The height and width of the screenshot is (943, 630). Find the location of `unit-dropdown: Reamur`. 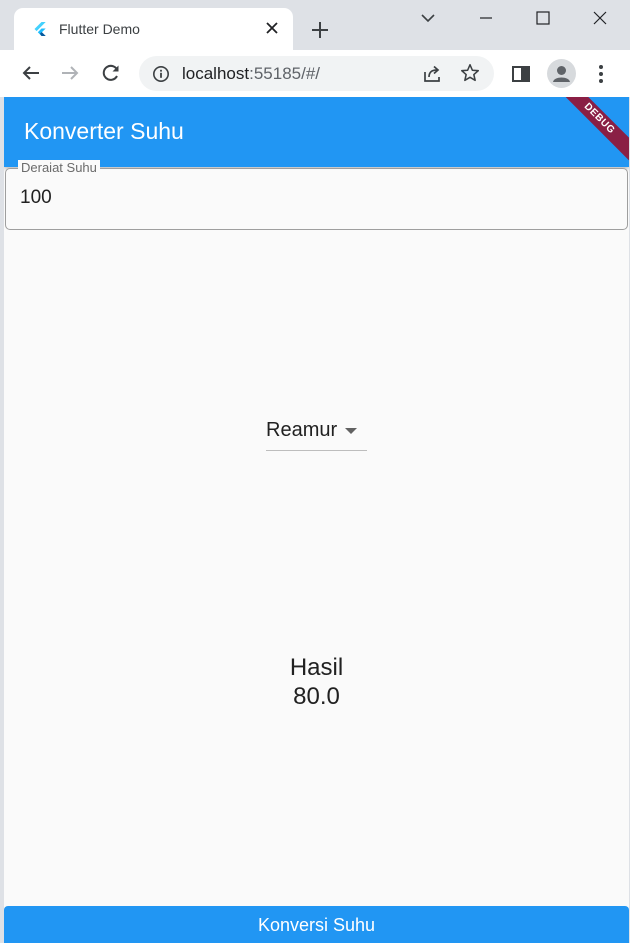

unit-dropdown: Reamur is located at coordinates (316, 432).